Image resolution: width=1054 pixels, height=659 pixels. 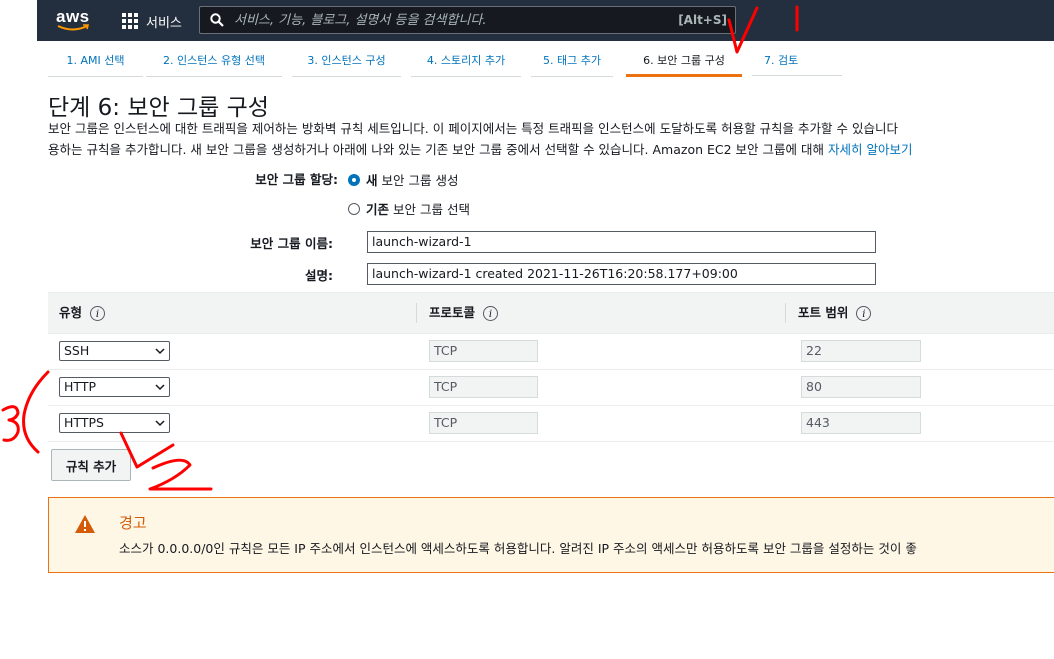 What do you see at coordinates (346, 61) in the screenshot?
I see `tab-instance-config: 3. 인스턴스 구성` at bounding box center [346, 61].